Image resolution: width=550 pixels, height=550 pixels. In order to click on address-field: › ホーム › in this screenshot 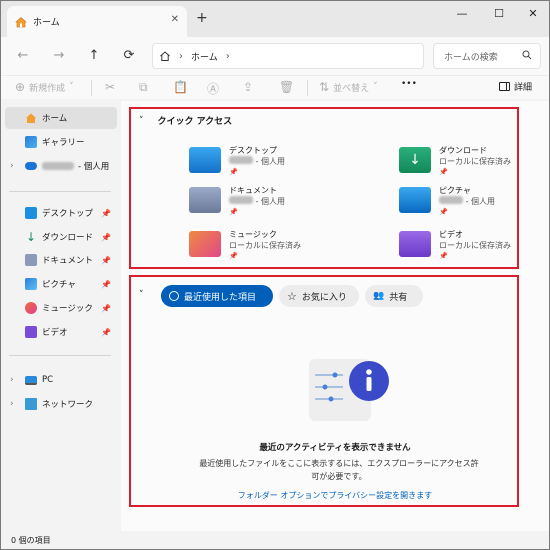, I will do `click(288, 56)`.